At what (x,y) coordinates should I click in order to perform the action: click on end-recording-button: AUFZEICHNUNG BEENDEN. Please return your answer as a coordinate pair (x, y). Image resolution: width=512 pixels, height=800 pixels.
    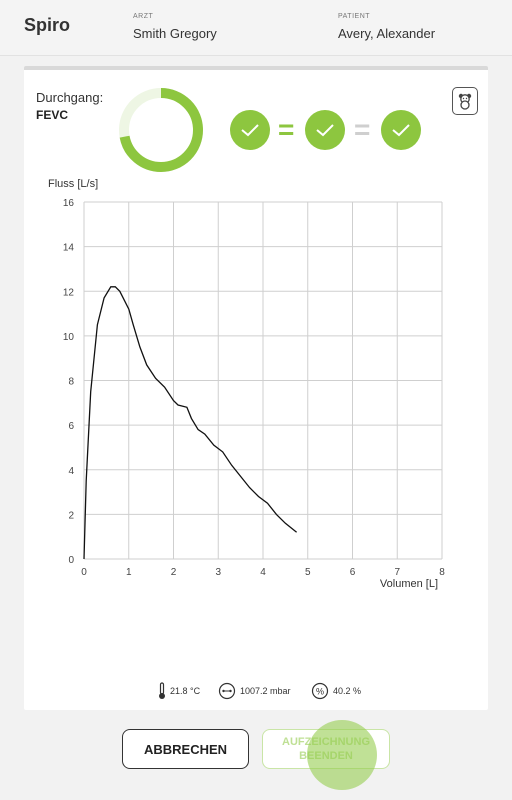
    Looking at the image, I should click on (326, 749).